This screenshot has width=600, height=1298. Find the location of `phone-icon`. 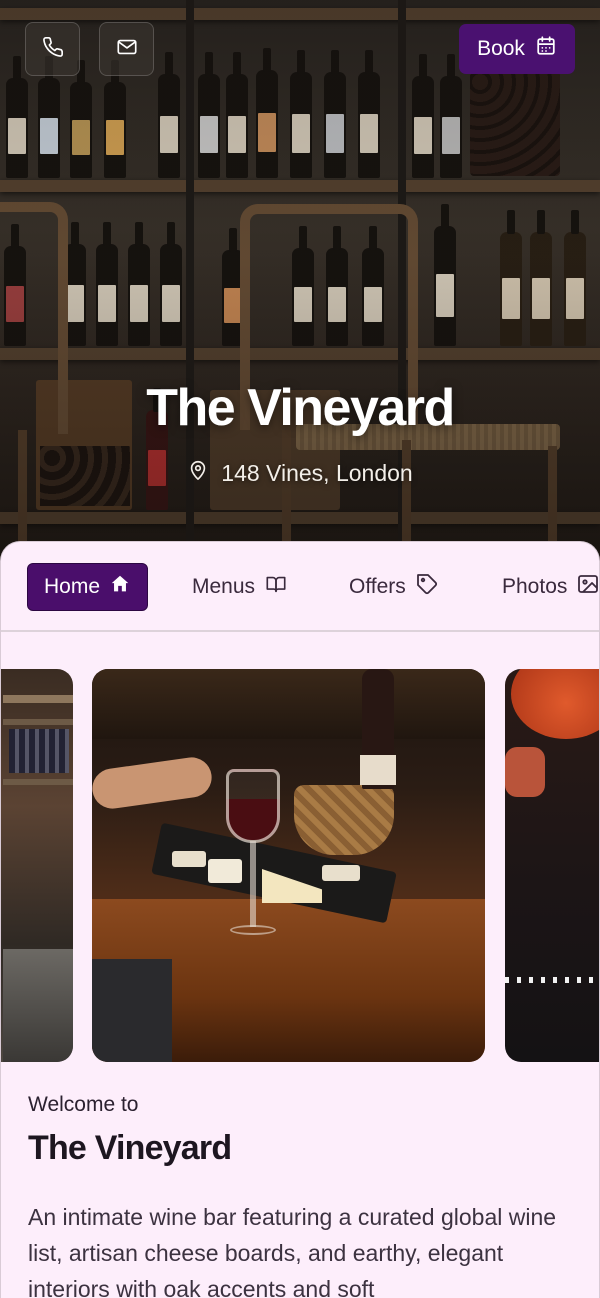

phone-icon is located at coordinates (53, 49).